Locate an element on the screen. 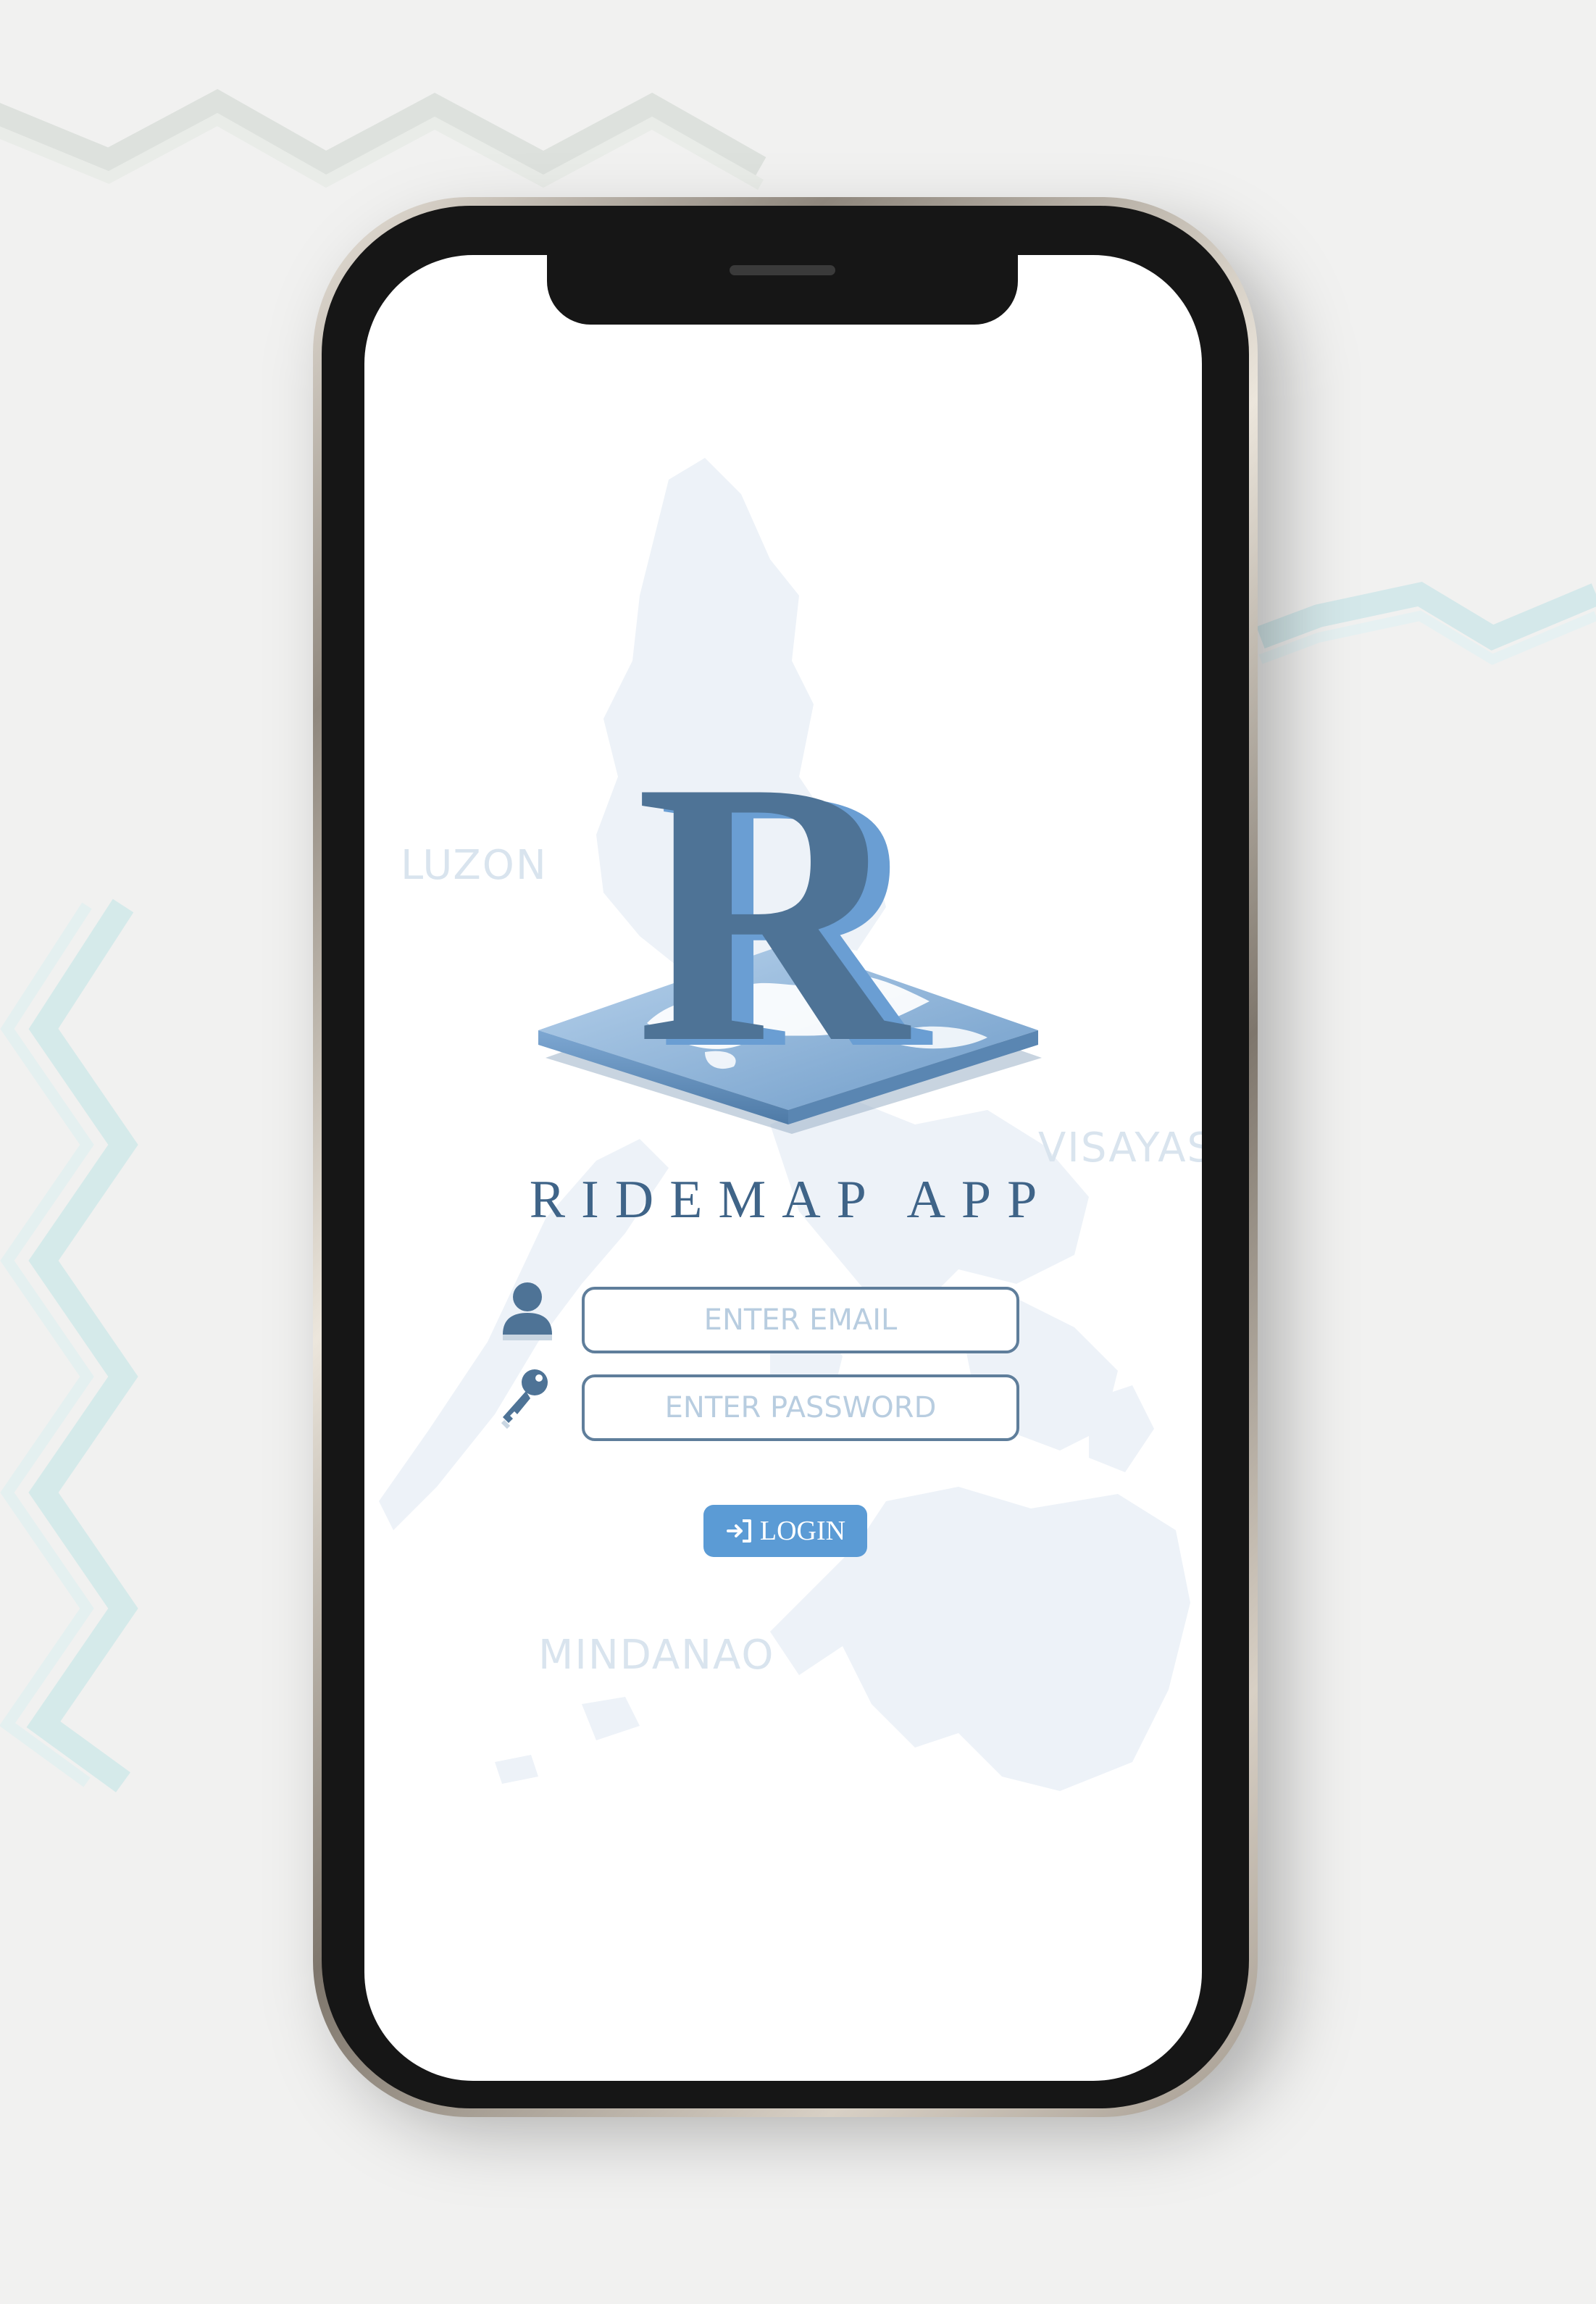 This screenshot has width=1596, height=2304. login-label: LOGIN is located at coordinates (802, 1531).